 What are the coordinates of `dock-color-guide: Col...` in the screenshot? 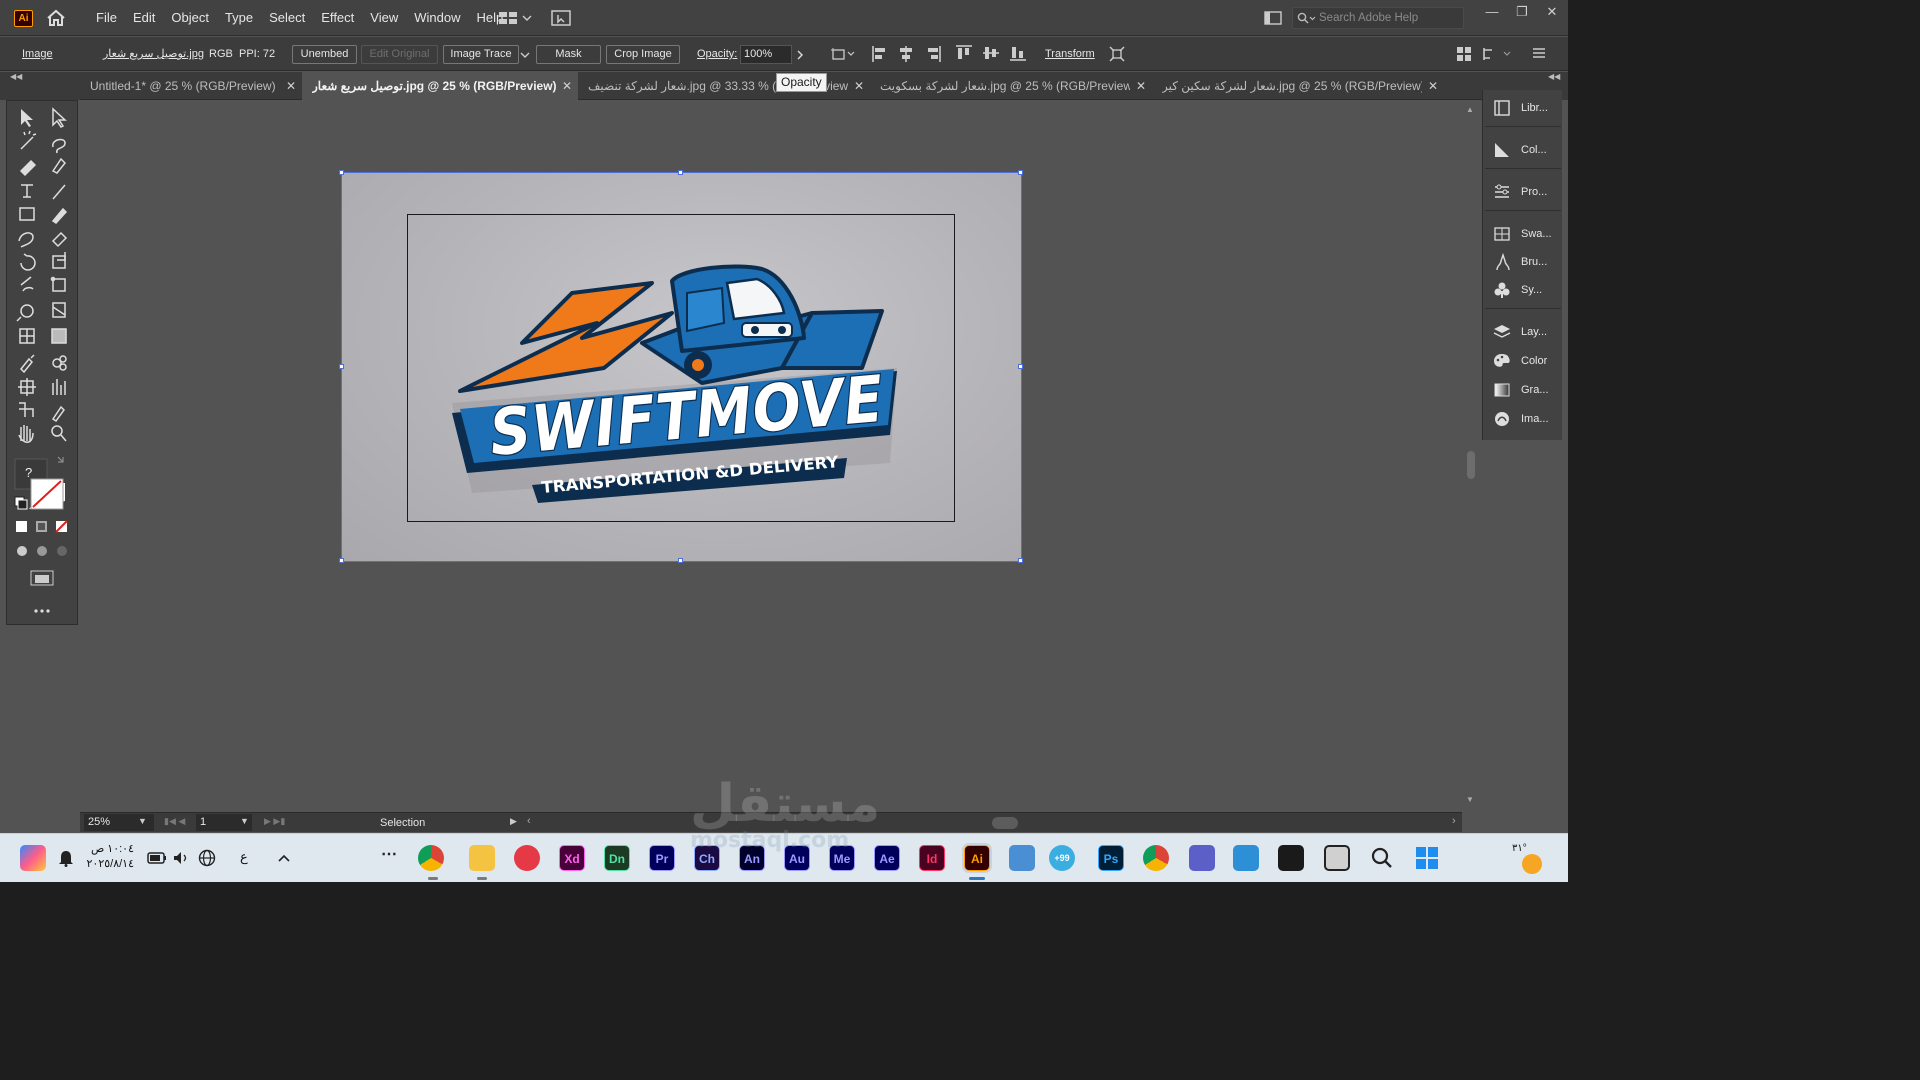 It's located at (1523, 150).